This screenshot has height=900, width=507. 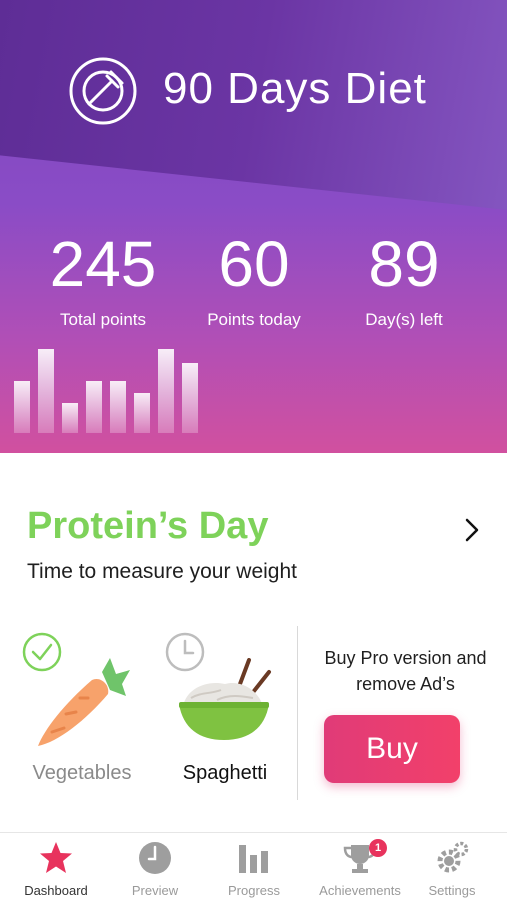 What do you see at coordinates (82, 773) in the screenshot?
I see `food-label: Vegetables` at bounding box center [82, 773].